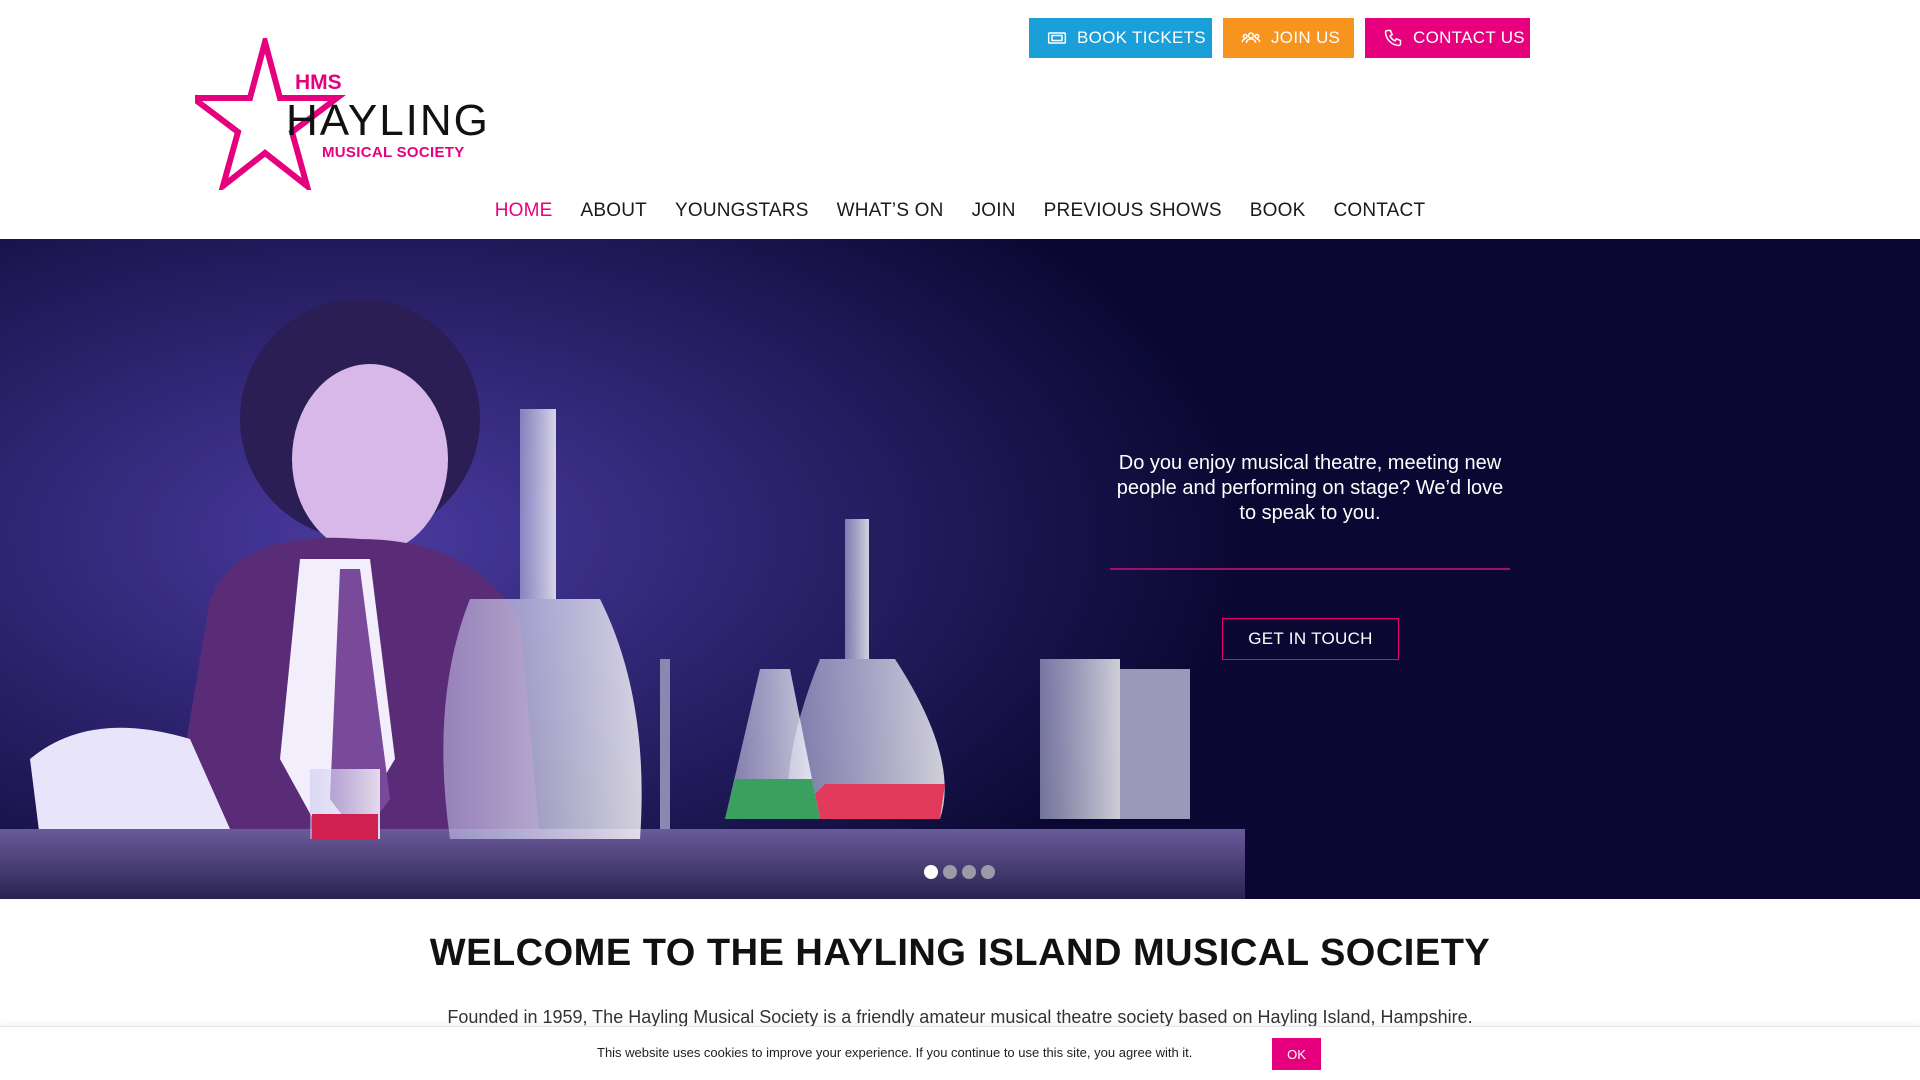  I want to click on site-logo: HMS HAYLING MUSICAL SOCIETY, so click(341, 114).